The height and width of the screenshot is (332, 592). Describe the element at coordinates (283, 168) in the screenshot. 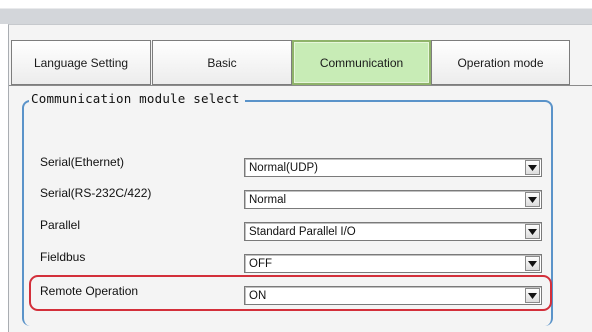

I see `serial-ethernet-value: Normal(UDP)` at that location.